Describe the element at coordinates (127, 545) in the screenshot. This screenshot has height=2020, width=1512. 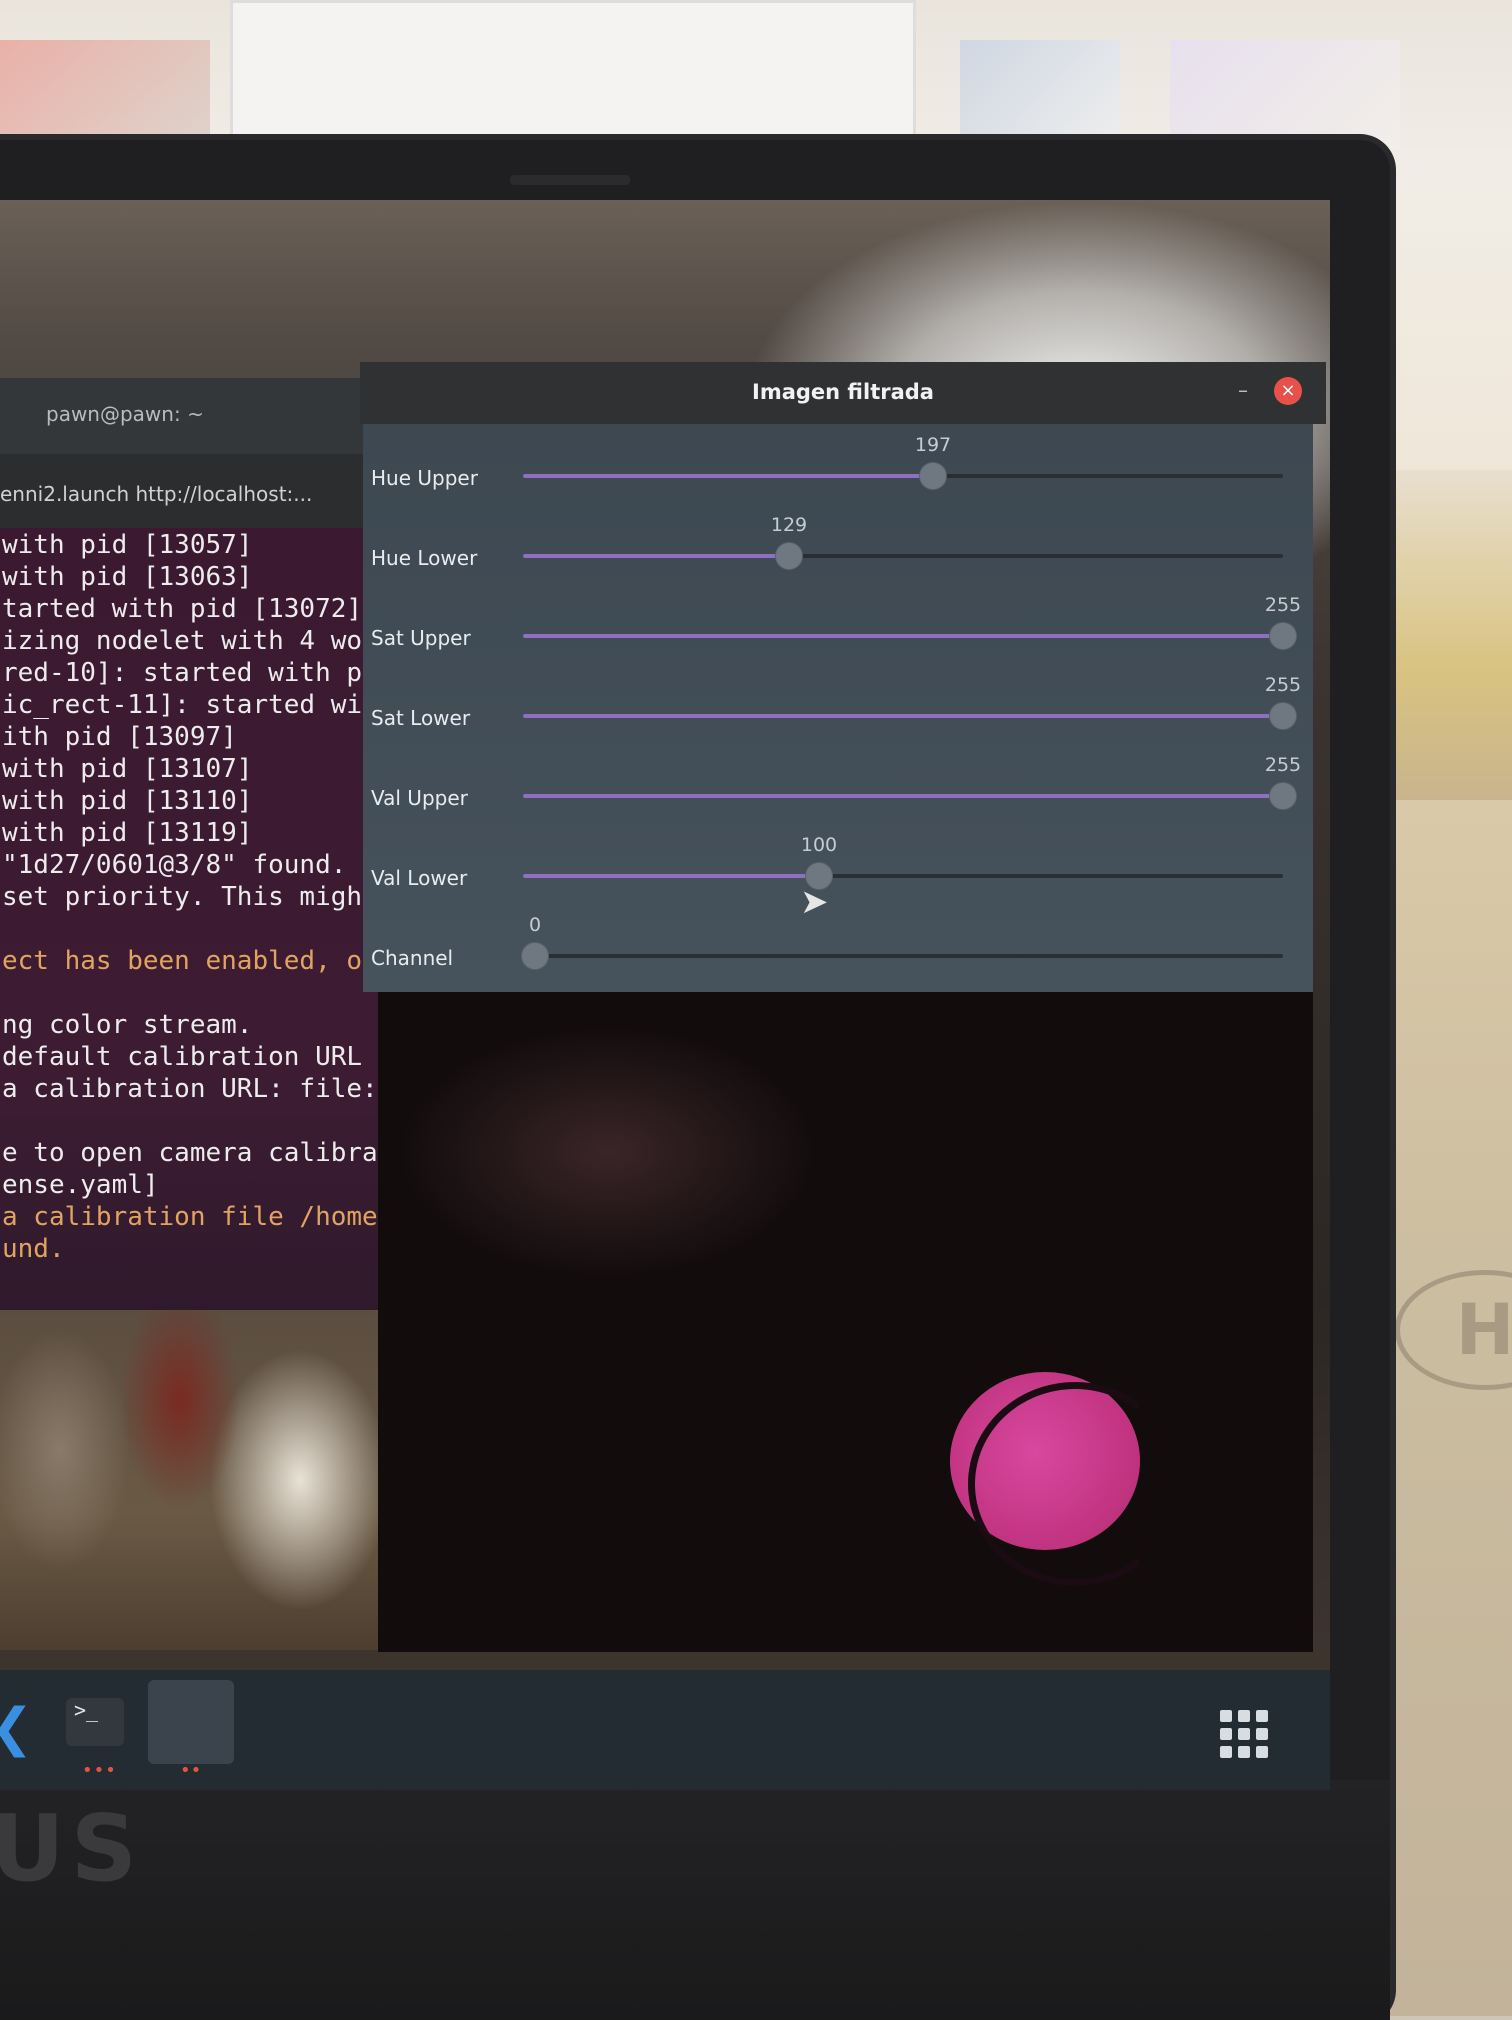
I see `terminal-line: with pid [13057]` at that location.